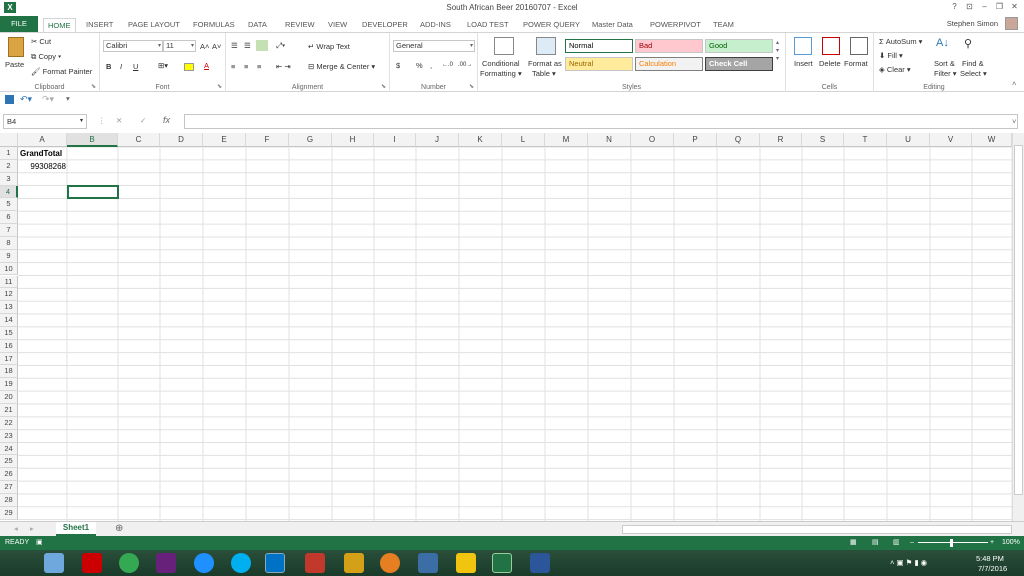  What do you see at coordinates (599, 64) in the screenshot?
I see `style-neutral: Neutral` at bounding box center [599, 64].